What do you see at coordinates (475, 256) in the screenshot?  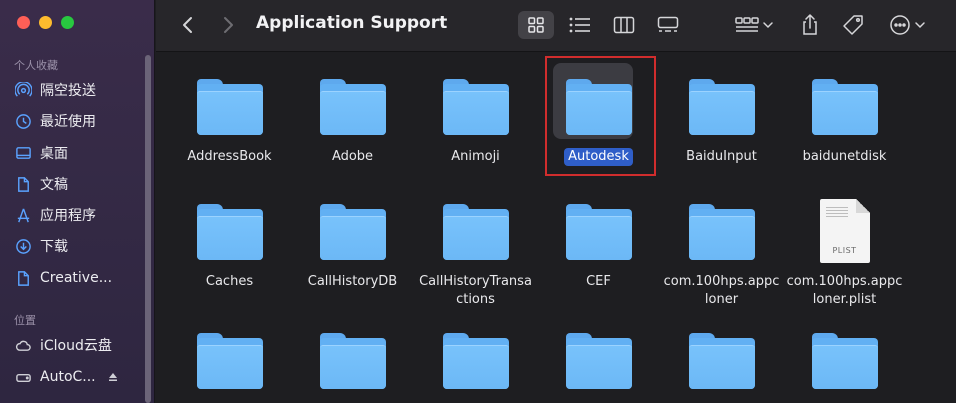 I see `file-item-callhistorytransactions: CallHistoryTransa ctions` at bounding box center [475, 256].